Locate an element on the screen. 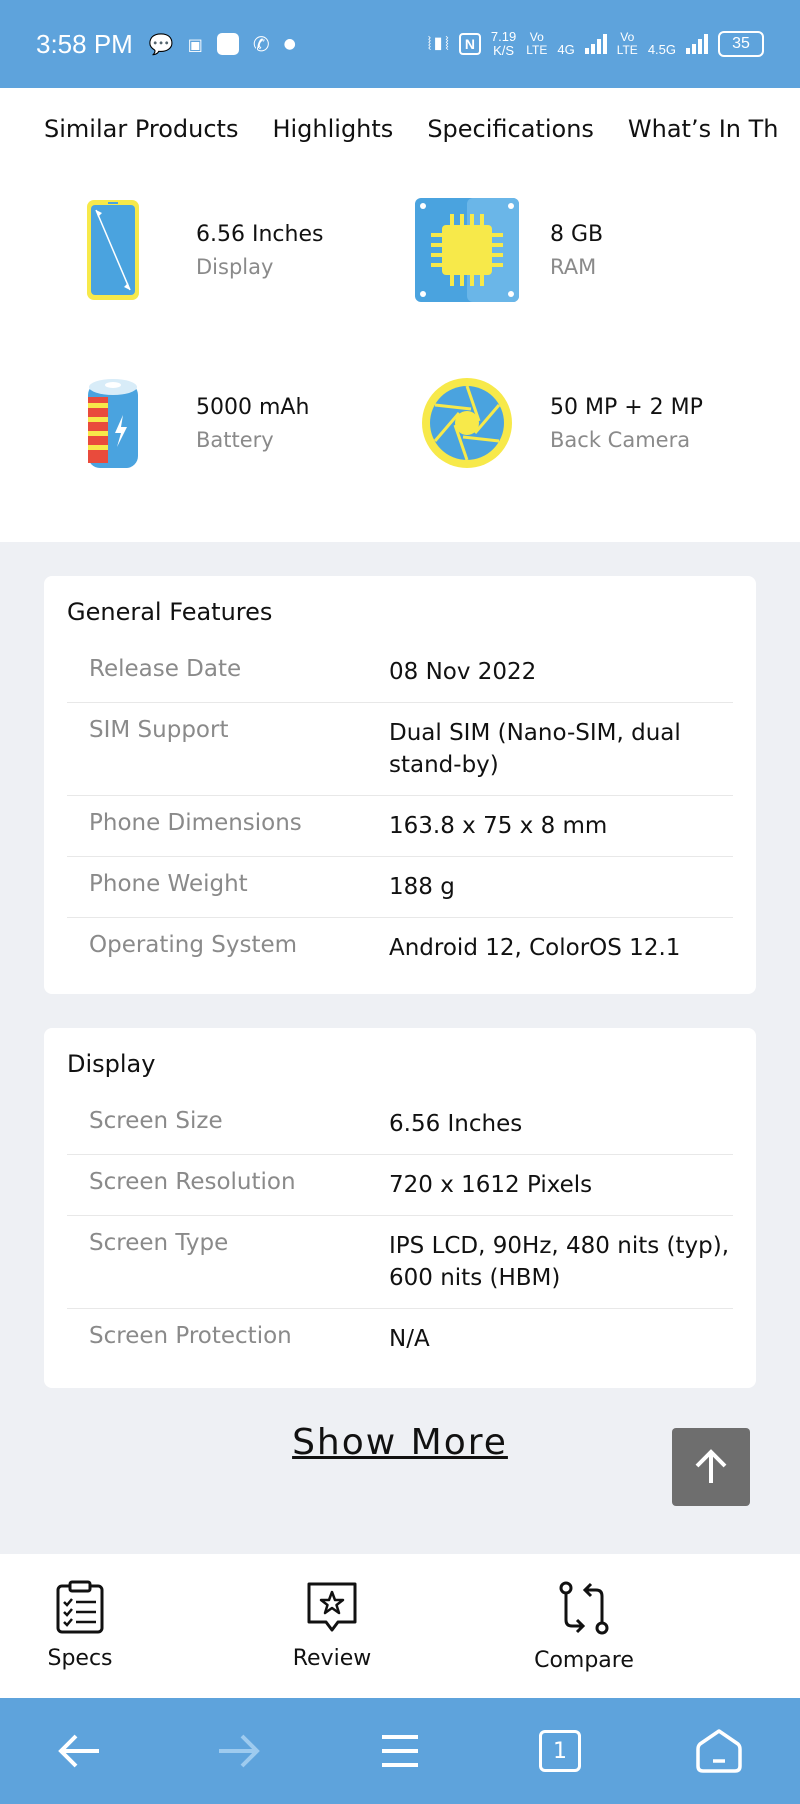 The width and height of the screenshot is (800, 1804). spec-key: Operating System is located at coordinates (193, 945).